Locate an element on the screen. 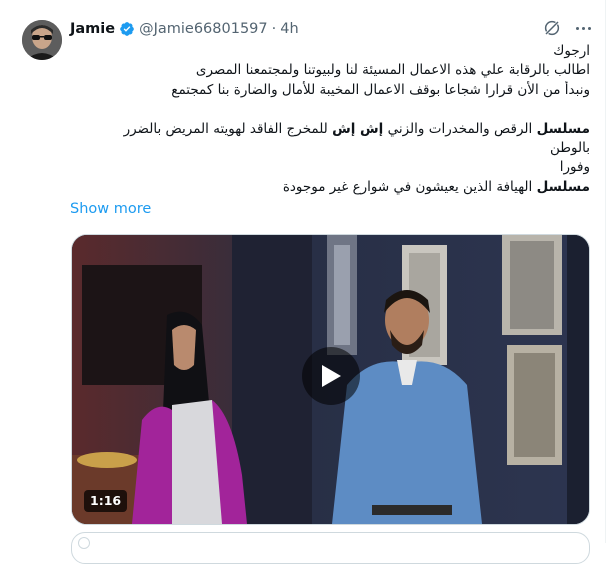 The width and height of the screenshot is (607, 564). tweet-line-empty is located at coordinates (330, 109).